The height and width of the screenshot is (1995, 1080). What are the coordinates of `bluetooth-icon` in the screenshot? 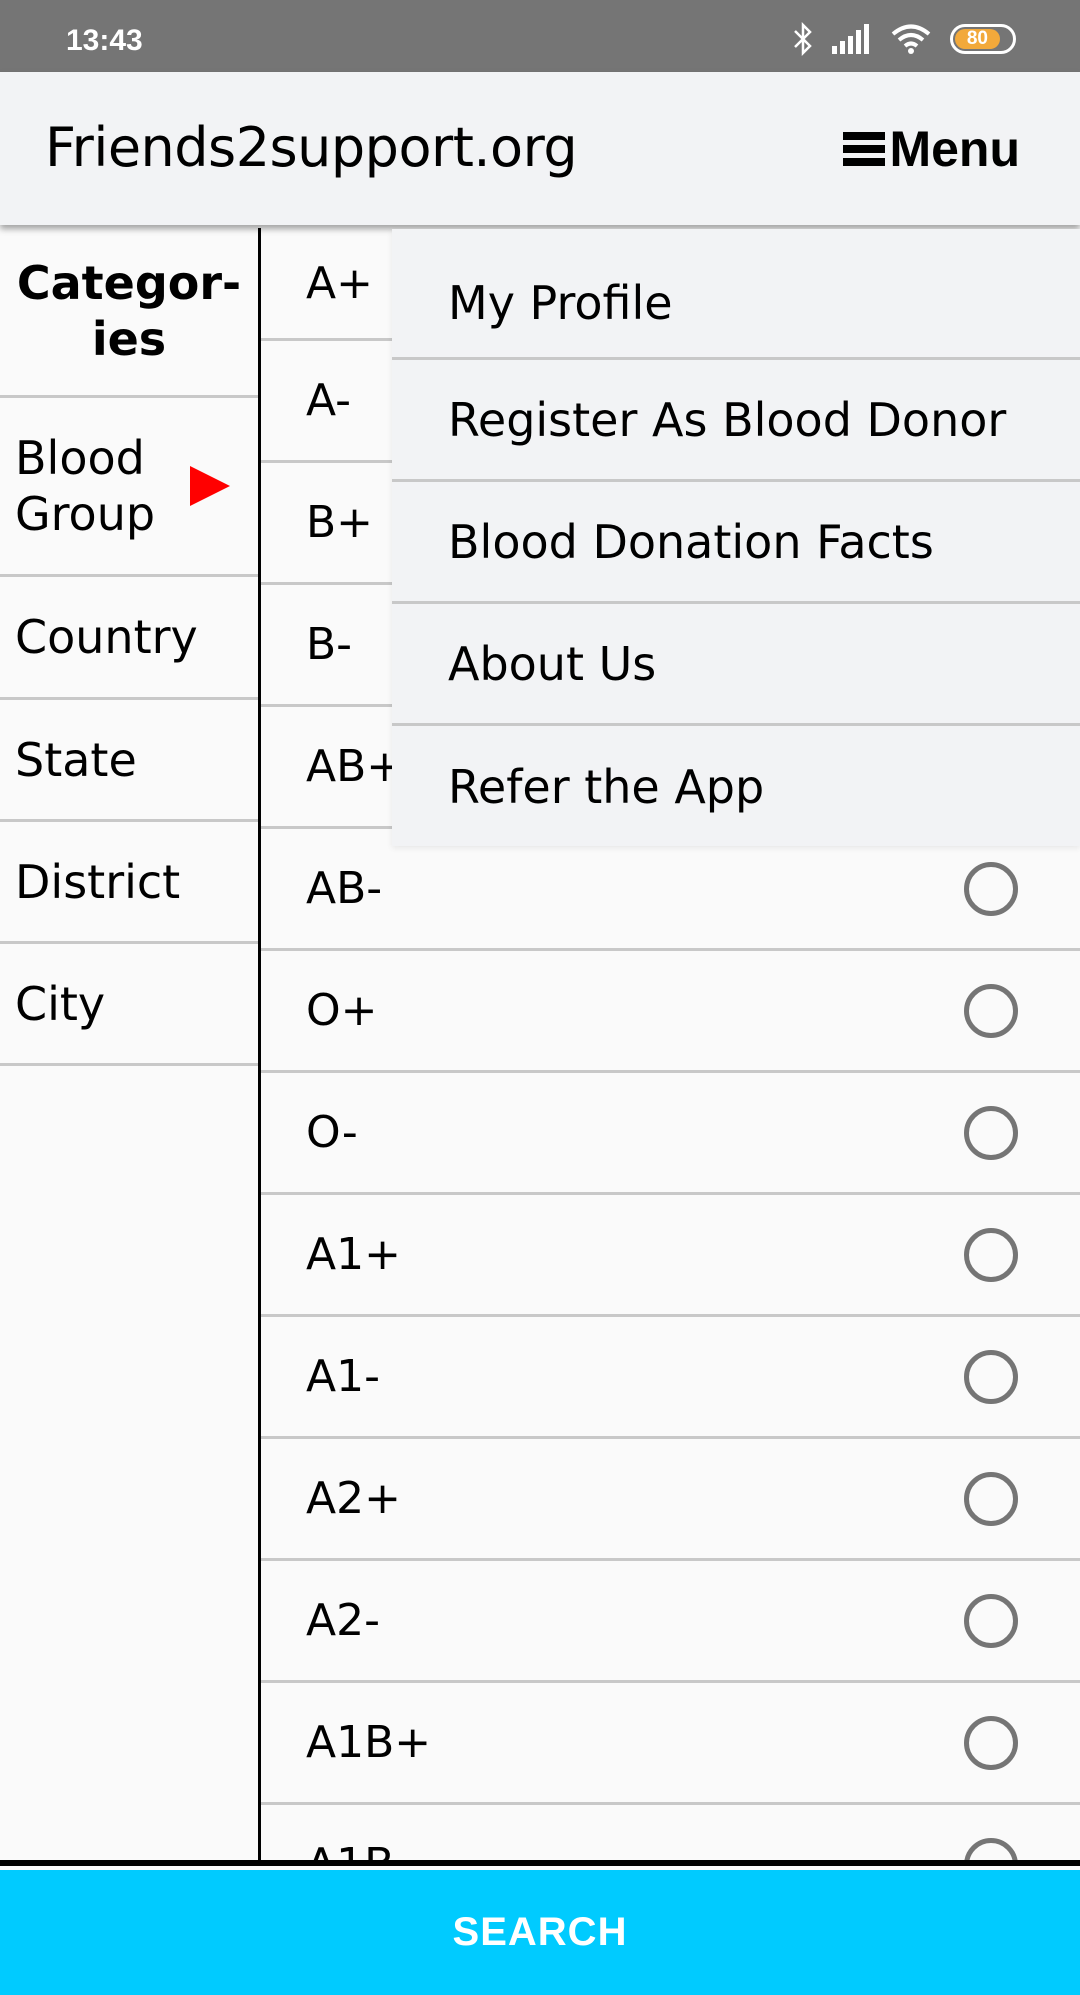 It's located at (803, 39).